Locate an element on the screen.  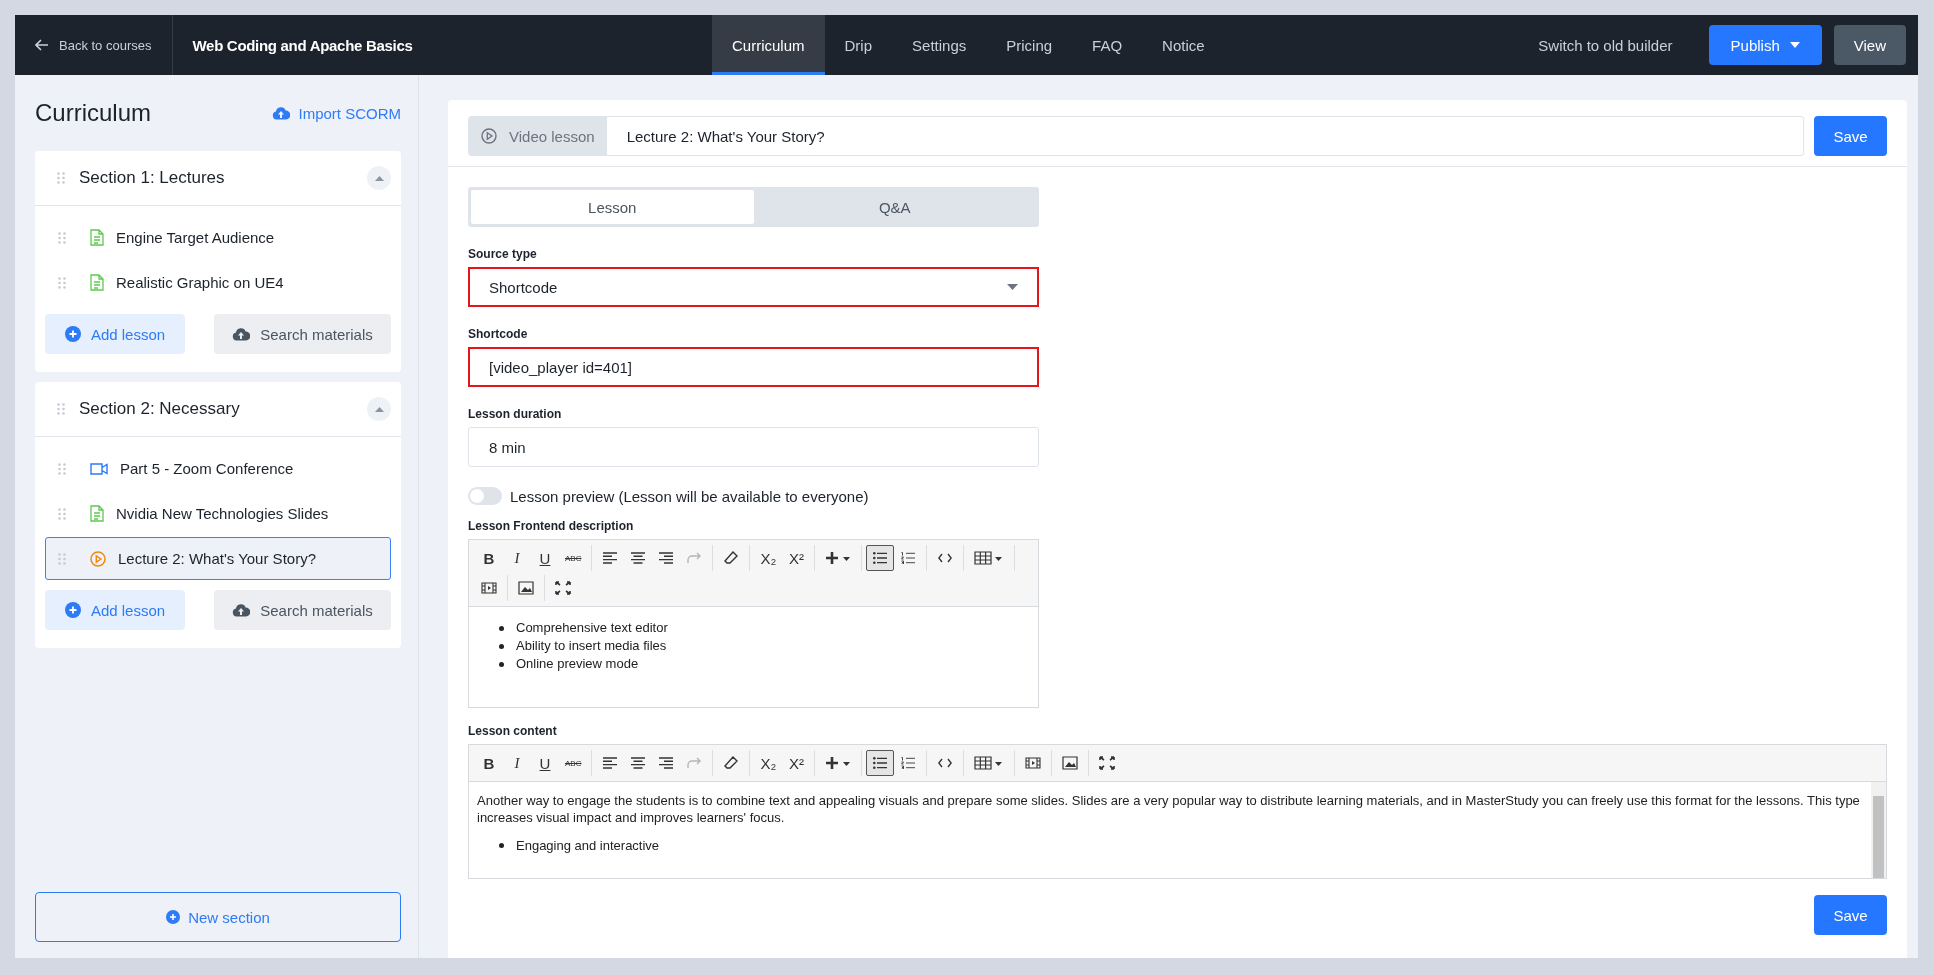
lesson-title: Nvidia New Technologies Slides is located at coordinates (222, 513).